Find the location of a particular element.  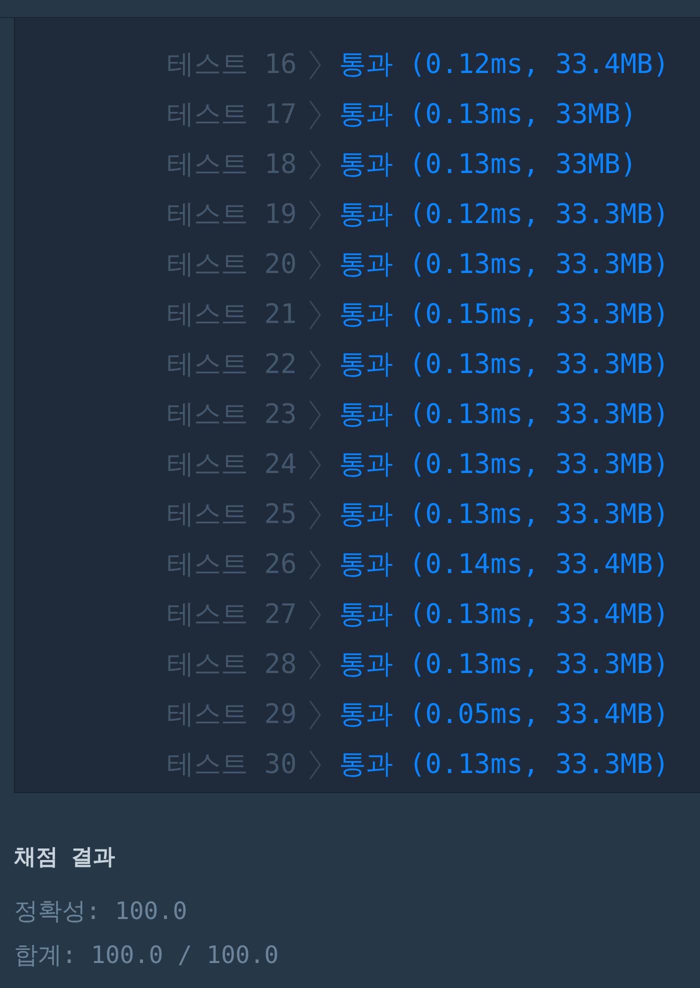

test-result: 통과 (0.14ms, 33.4MB) is located at coordinates (504, 565).